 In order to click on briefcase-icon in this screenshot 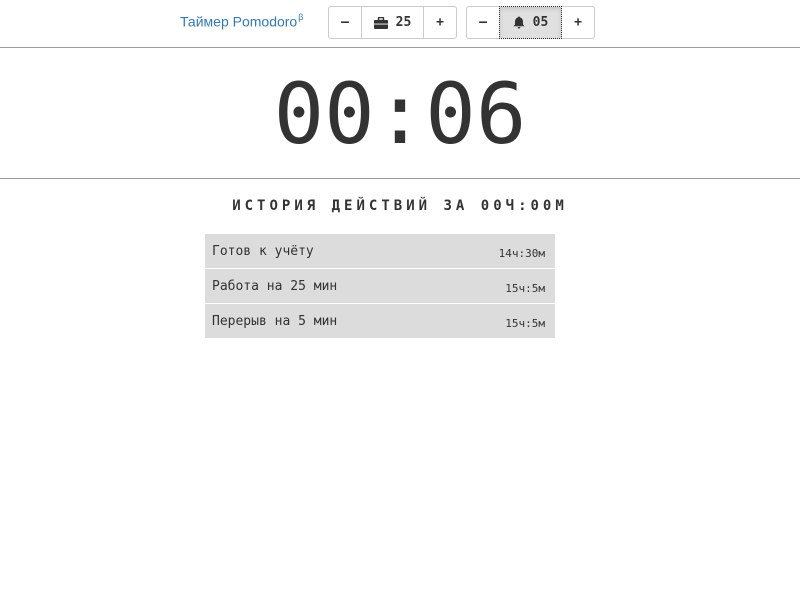, I will do `click(380, 22)`.